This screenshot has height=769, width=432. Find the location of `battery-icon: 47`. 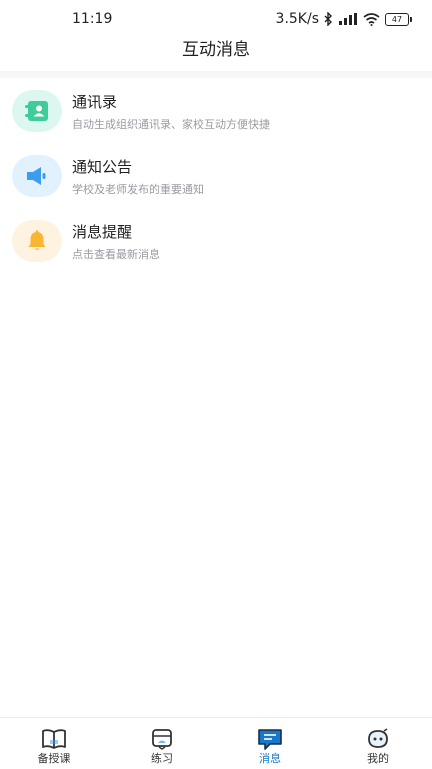

battery-icon: 47 is located at coordinates (398, 19).